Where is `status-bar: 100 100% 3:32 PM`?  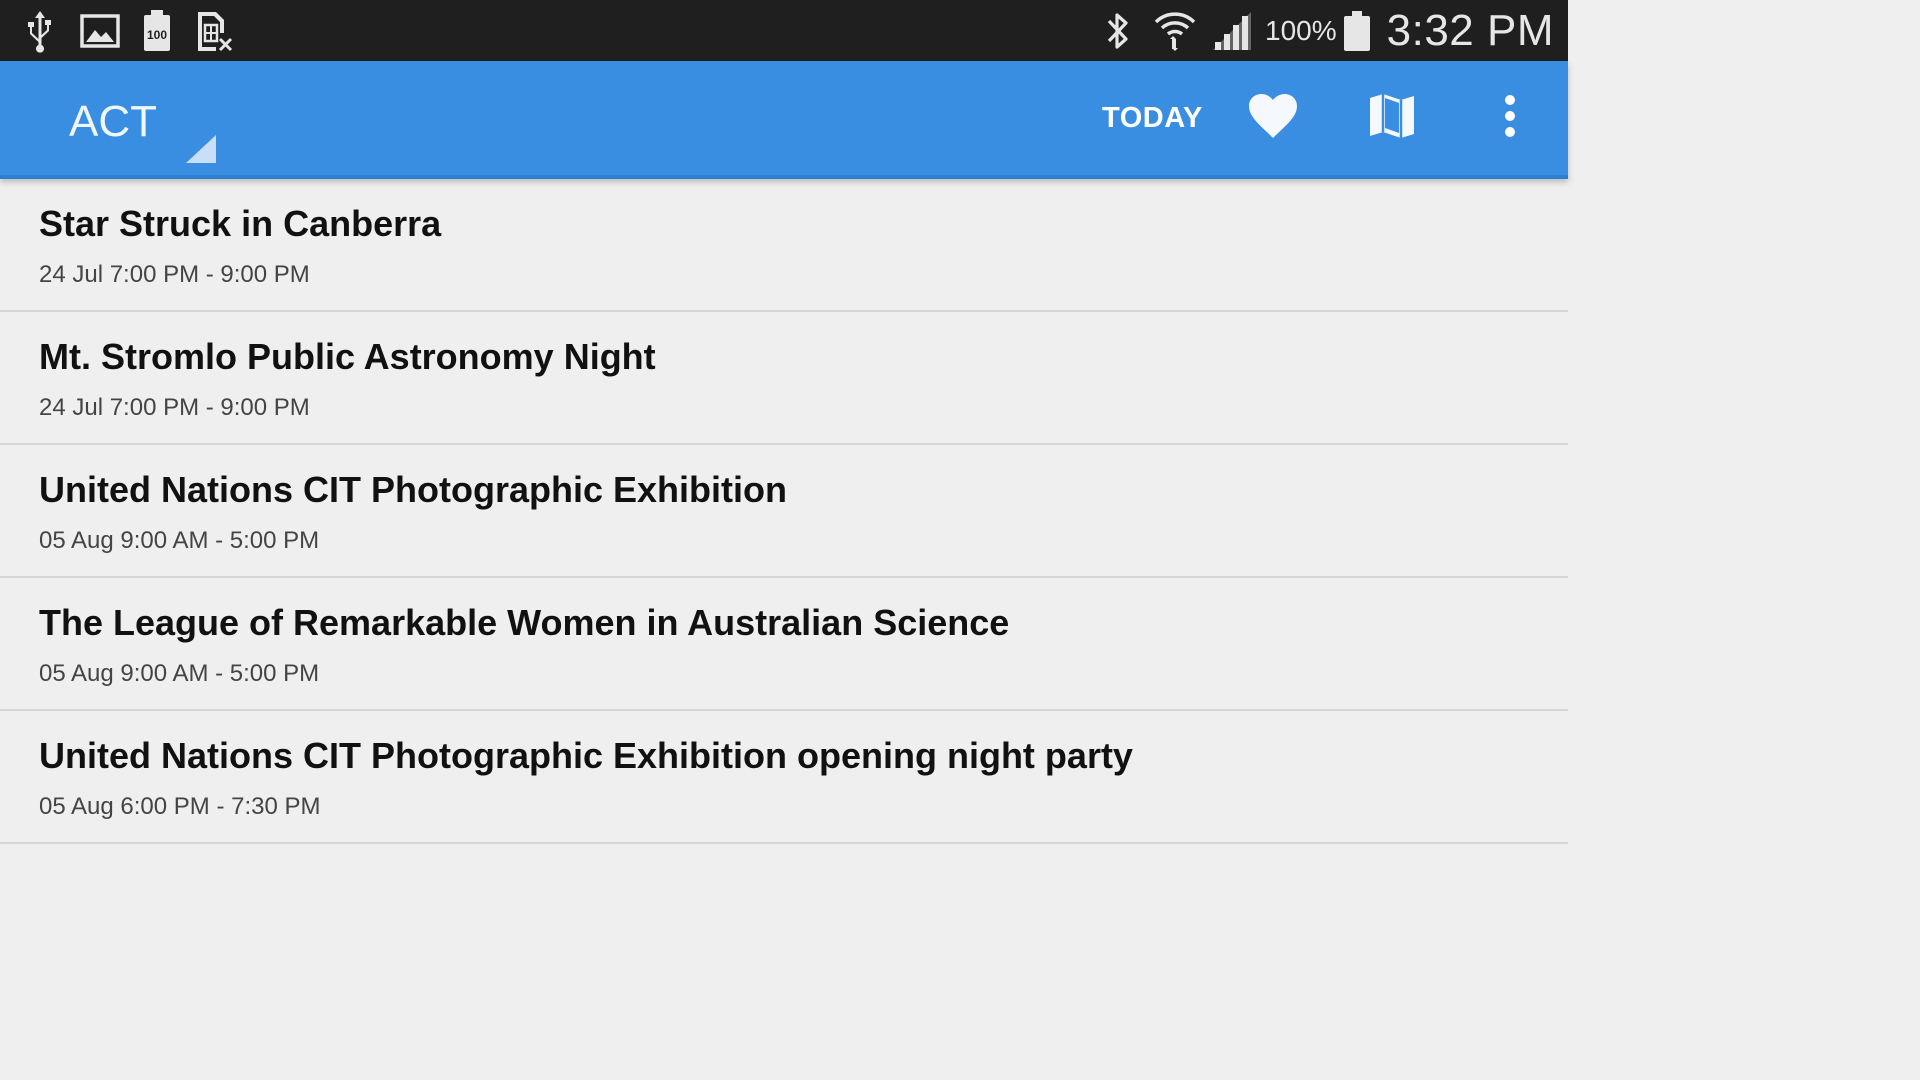 status-bar: 100 100% 3:32 PM is located at coordinates (784, 30).